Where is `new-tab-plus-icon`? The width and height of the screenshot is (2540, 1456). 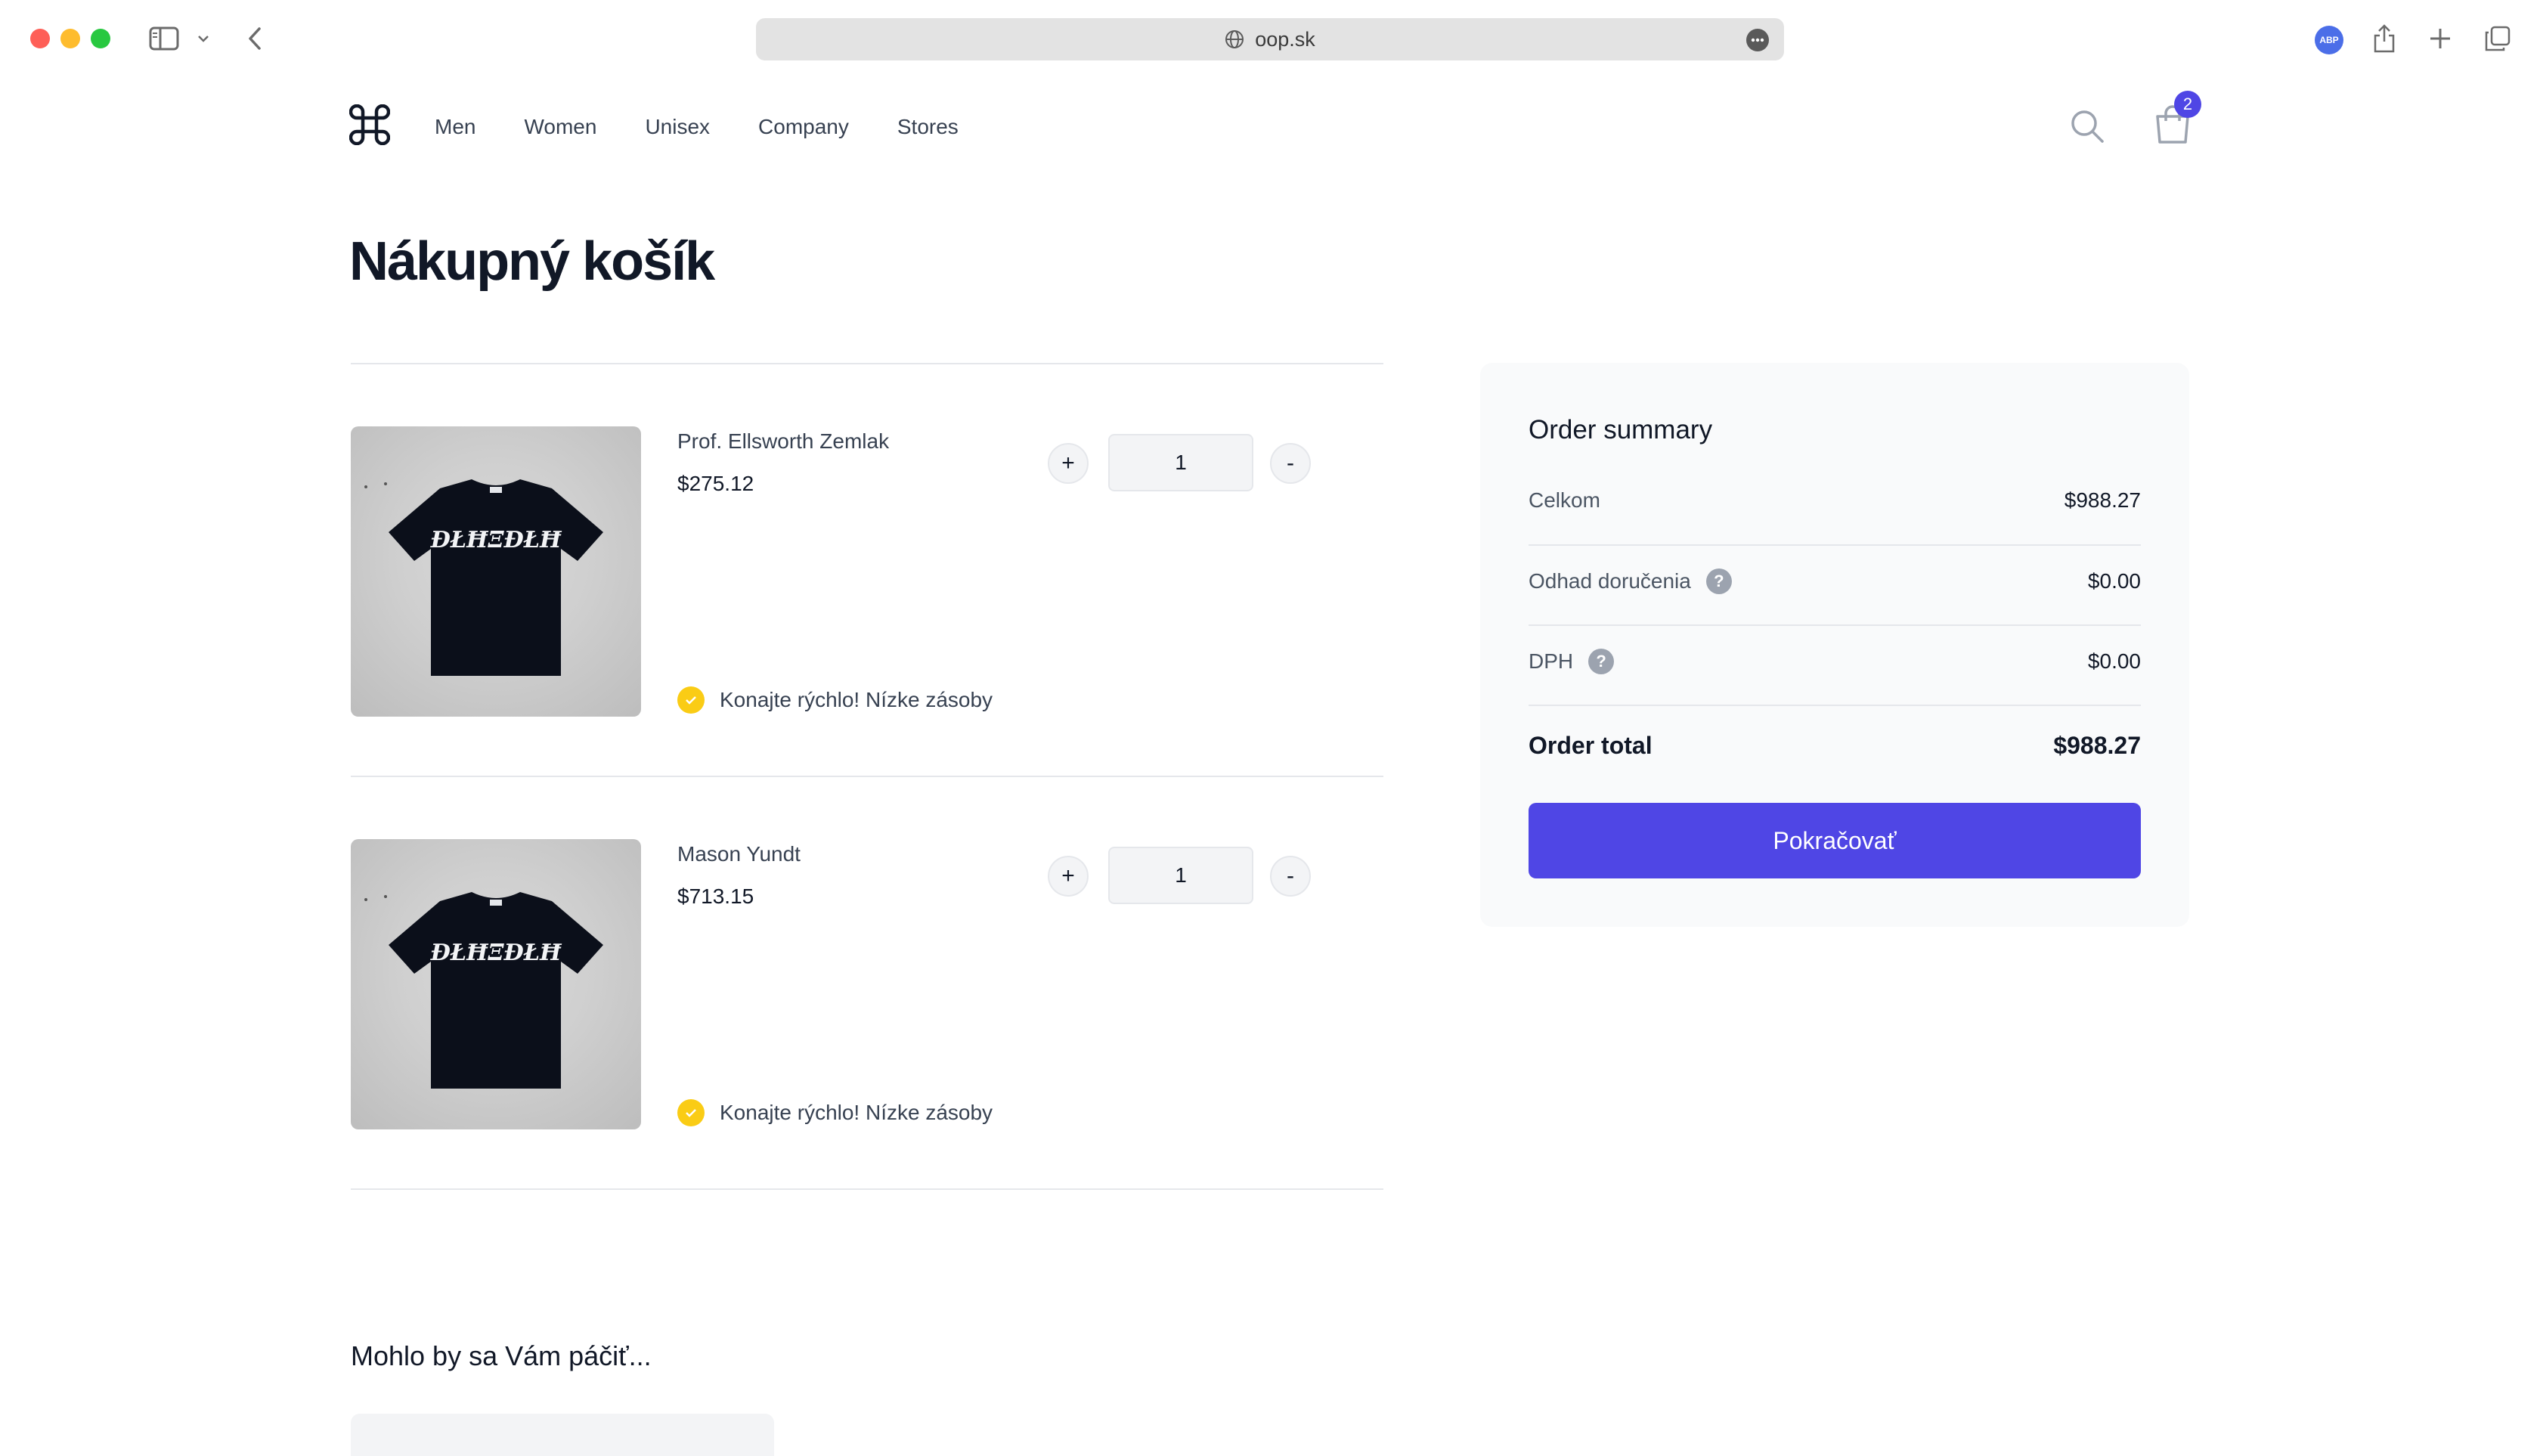
new-tab-plus-icon is located at coordinates (2440, 38).